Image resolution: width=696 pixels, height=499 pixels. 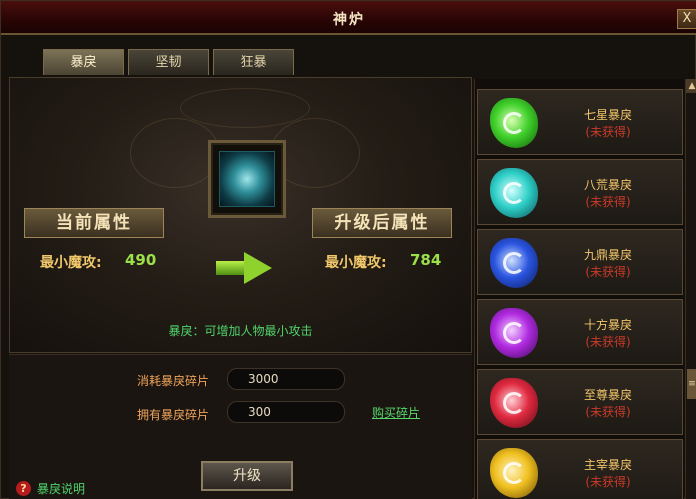 I want to click on green-gem-icon, so click(x=514, y=123).